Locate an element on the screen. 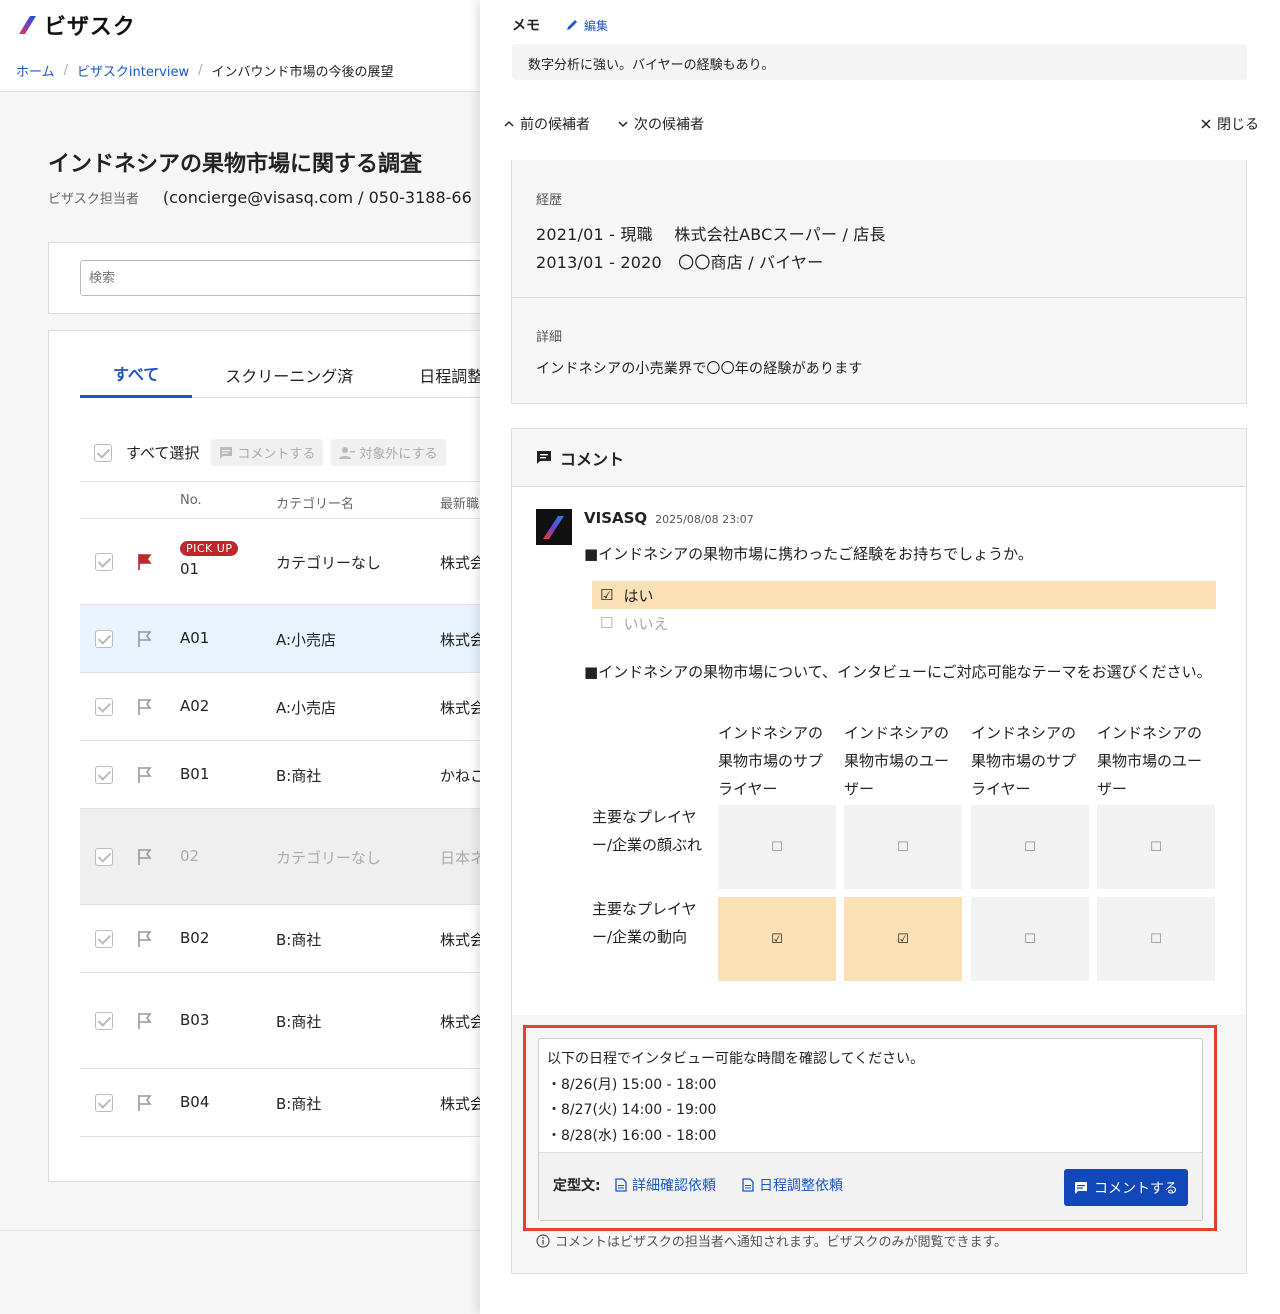 The image size is (1280, 1314). page-footer is located at coordinates (240, 1272).